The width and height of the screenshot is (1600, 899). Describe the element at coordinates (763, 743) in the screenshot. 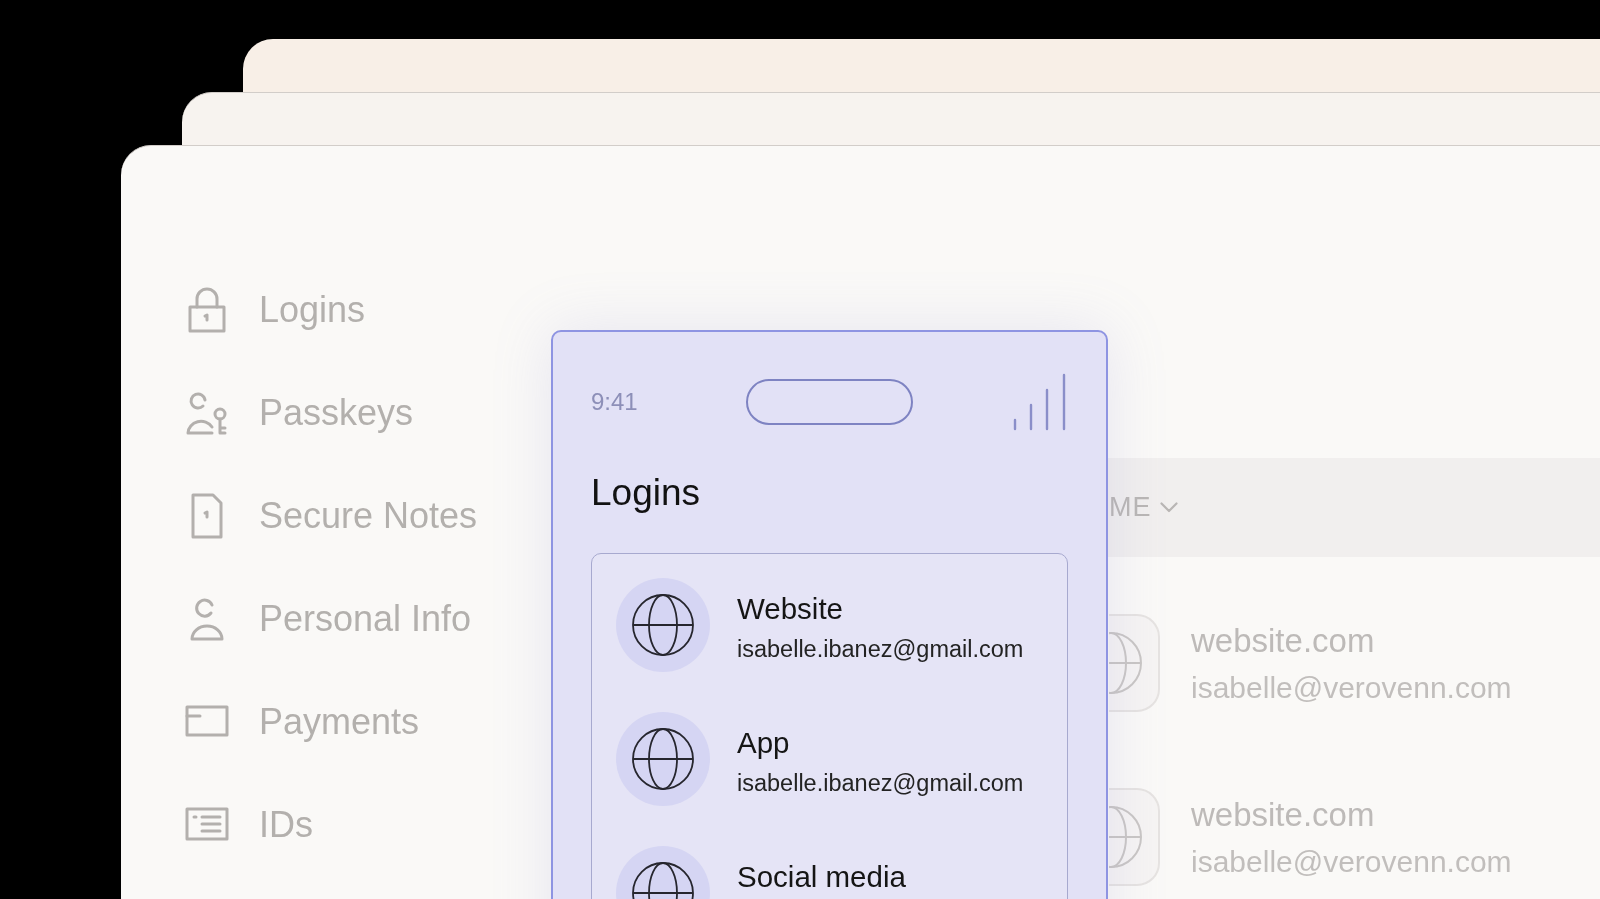

I see `item-title: App` at that location.